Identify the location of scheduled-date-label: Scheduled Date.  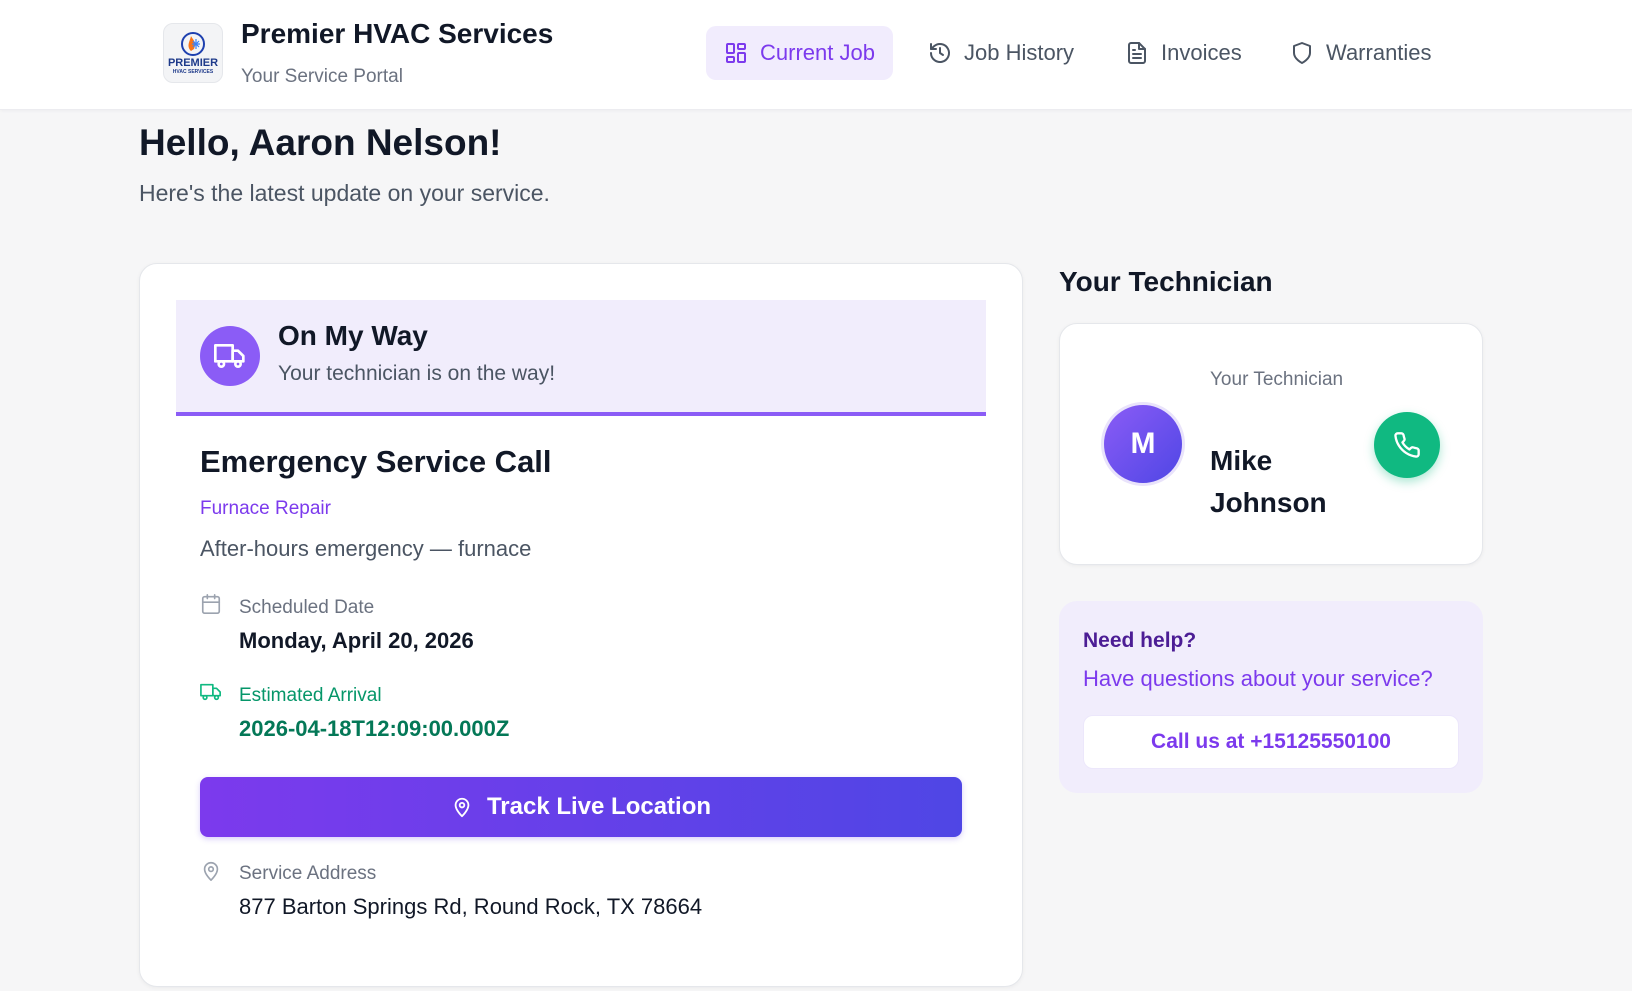
(307, 607).